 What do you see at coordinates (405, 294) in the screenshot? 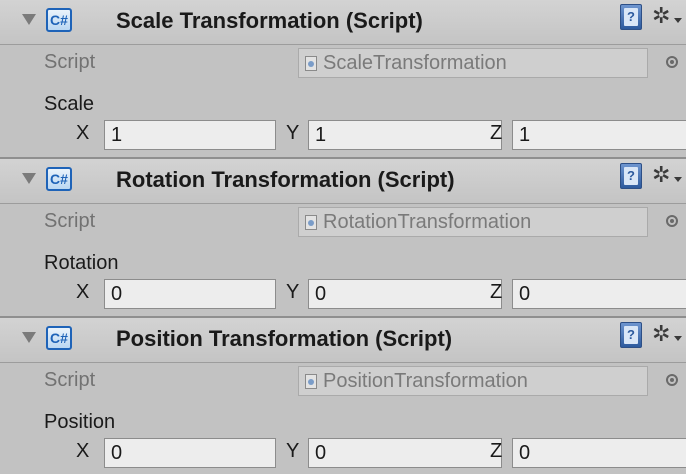
I see `rotation-y-input: 0` at bounding box center [405, 294].